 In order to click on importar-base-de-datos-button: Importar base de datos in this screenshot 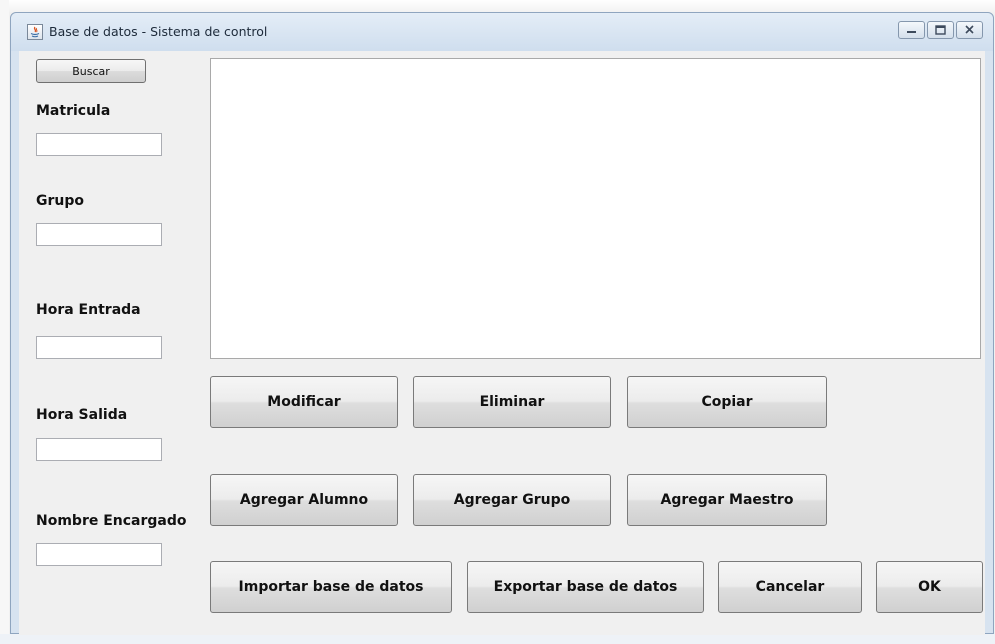, I will do `click(331, 587)`.